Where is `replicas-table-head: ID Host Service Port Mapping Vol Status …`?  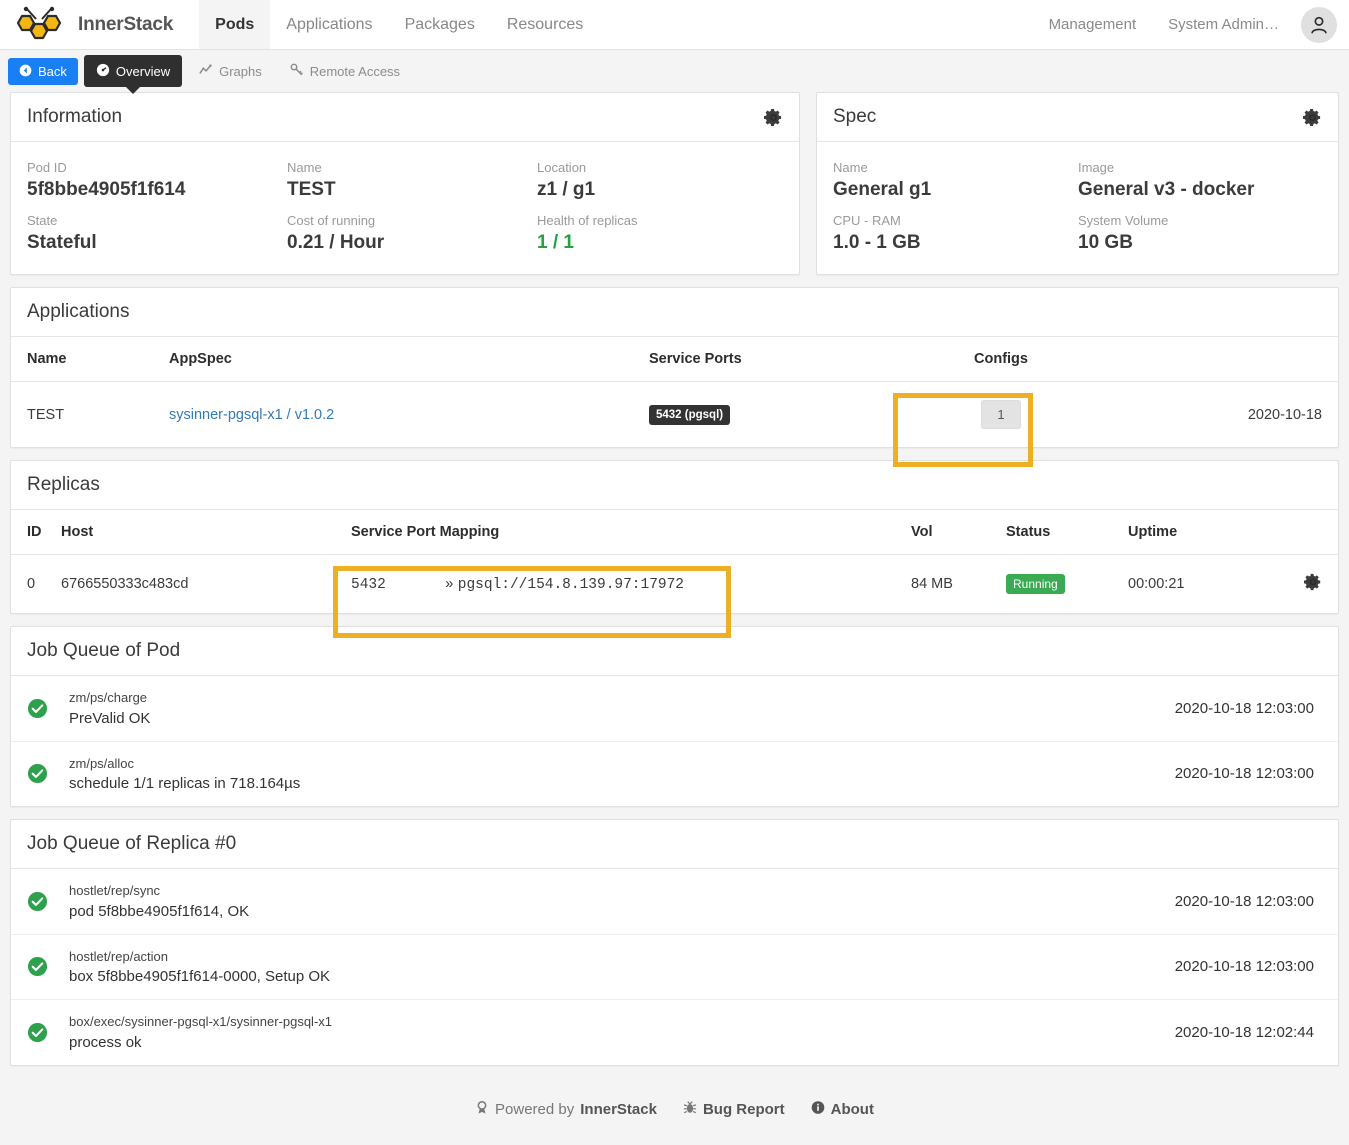 replicas-table-head: ID Host Service Port Mapping Vol Status … is located at coordinates (674, 532).